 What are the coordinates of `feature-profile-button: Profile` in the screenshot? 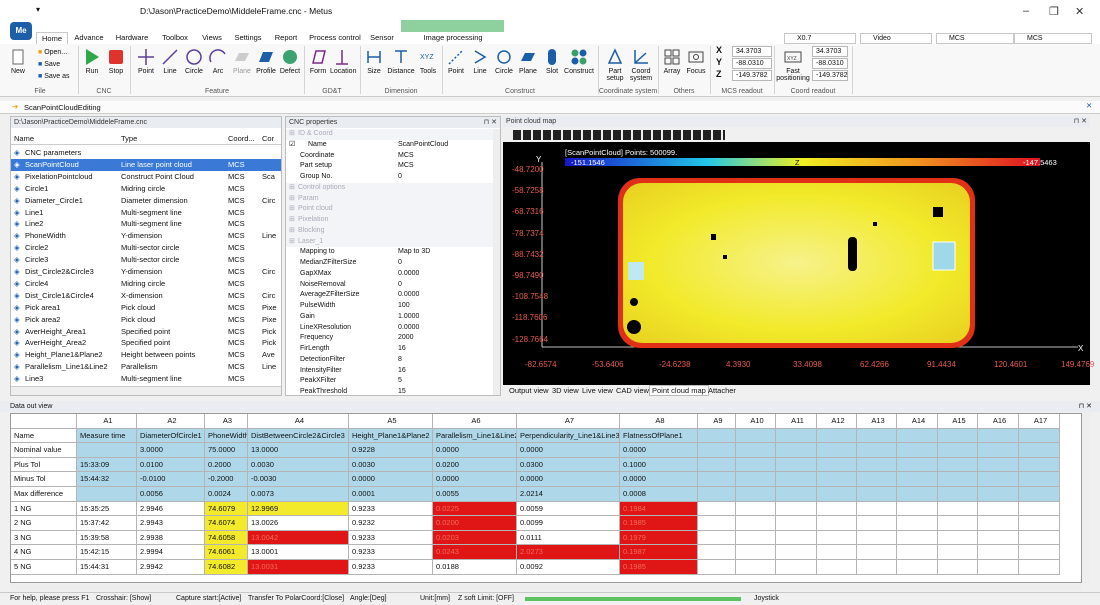 It's located at (266, 61).